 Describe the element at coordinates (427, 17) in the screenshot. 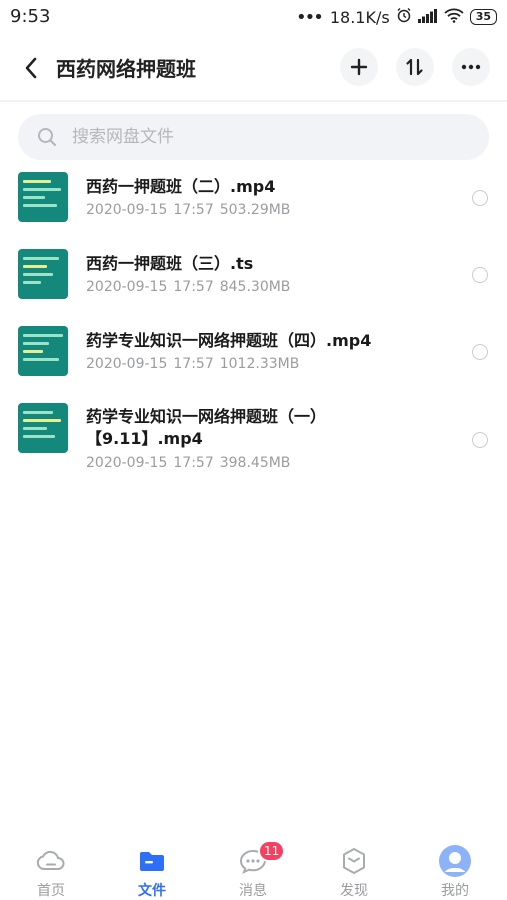

I see `signal-icon` at that location.